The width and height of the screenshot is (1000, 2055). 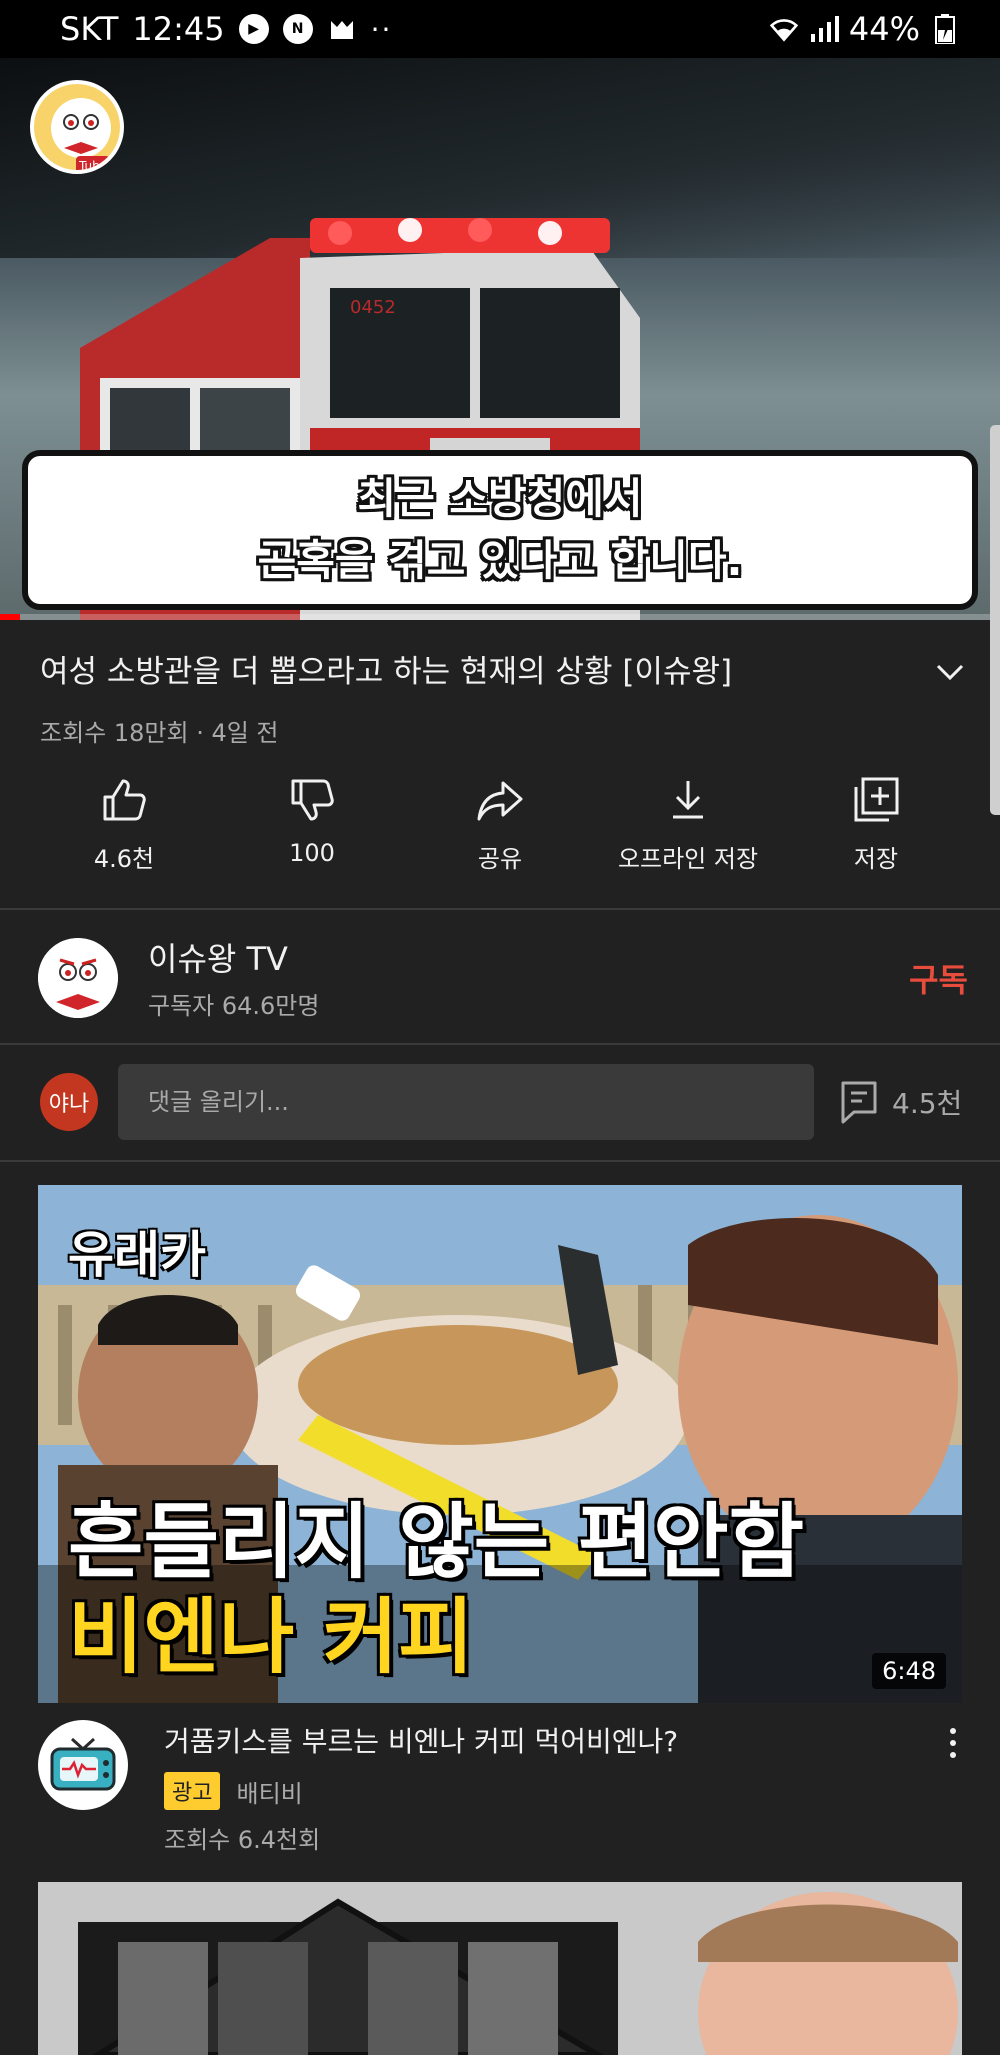 I want to click on thumbnail-tag: 유래카, so click(x=137, y=1255).